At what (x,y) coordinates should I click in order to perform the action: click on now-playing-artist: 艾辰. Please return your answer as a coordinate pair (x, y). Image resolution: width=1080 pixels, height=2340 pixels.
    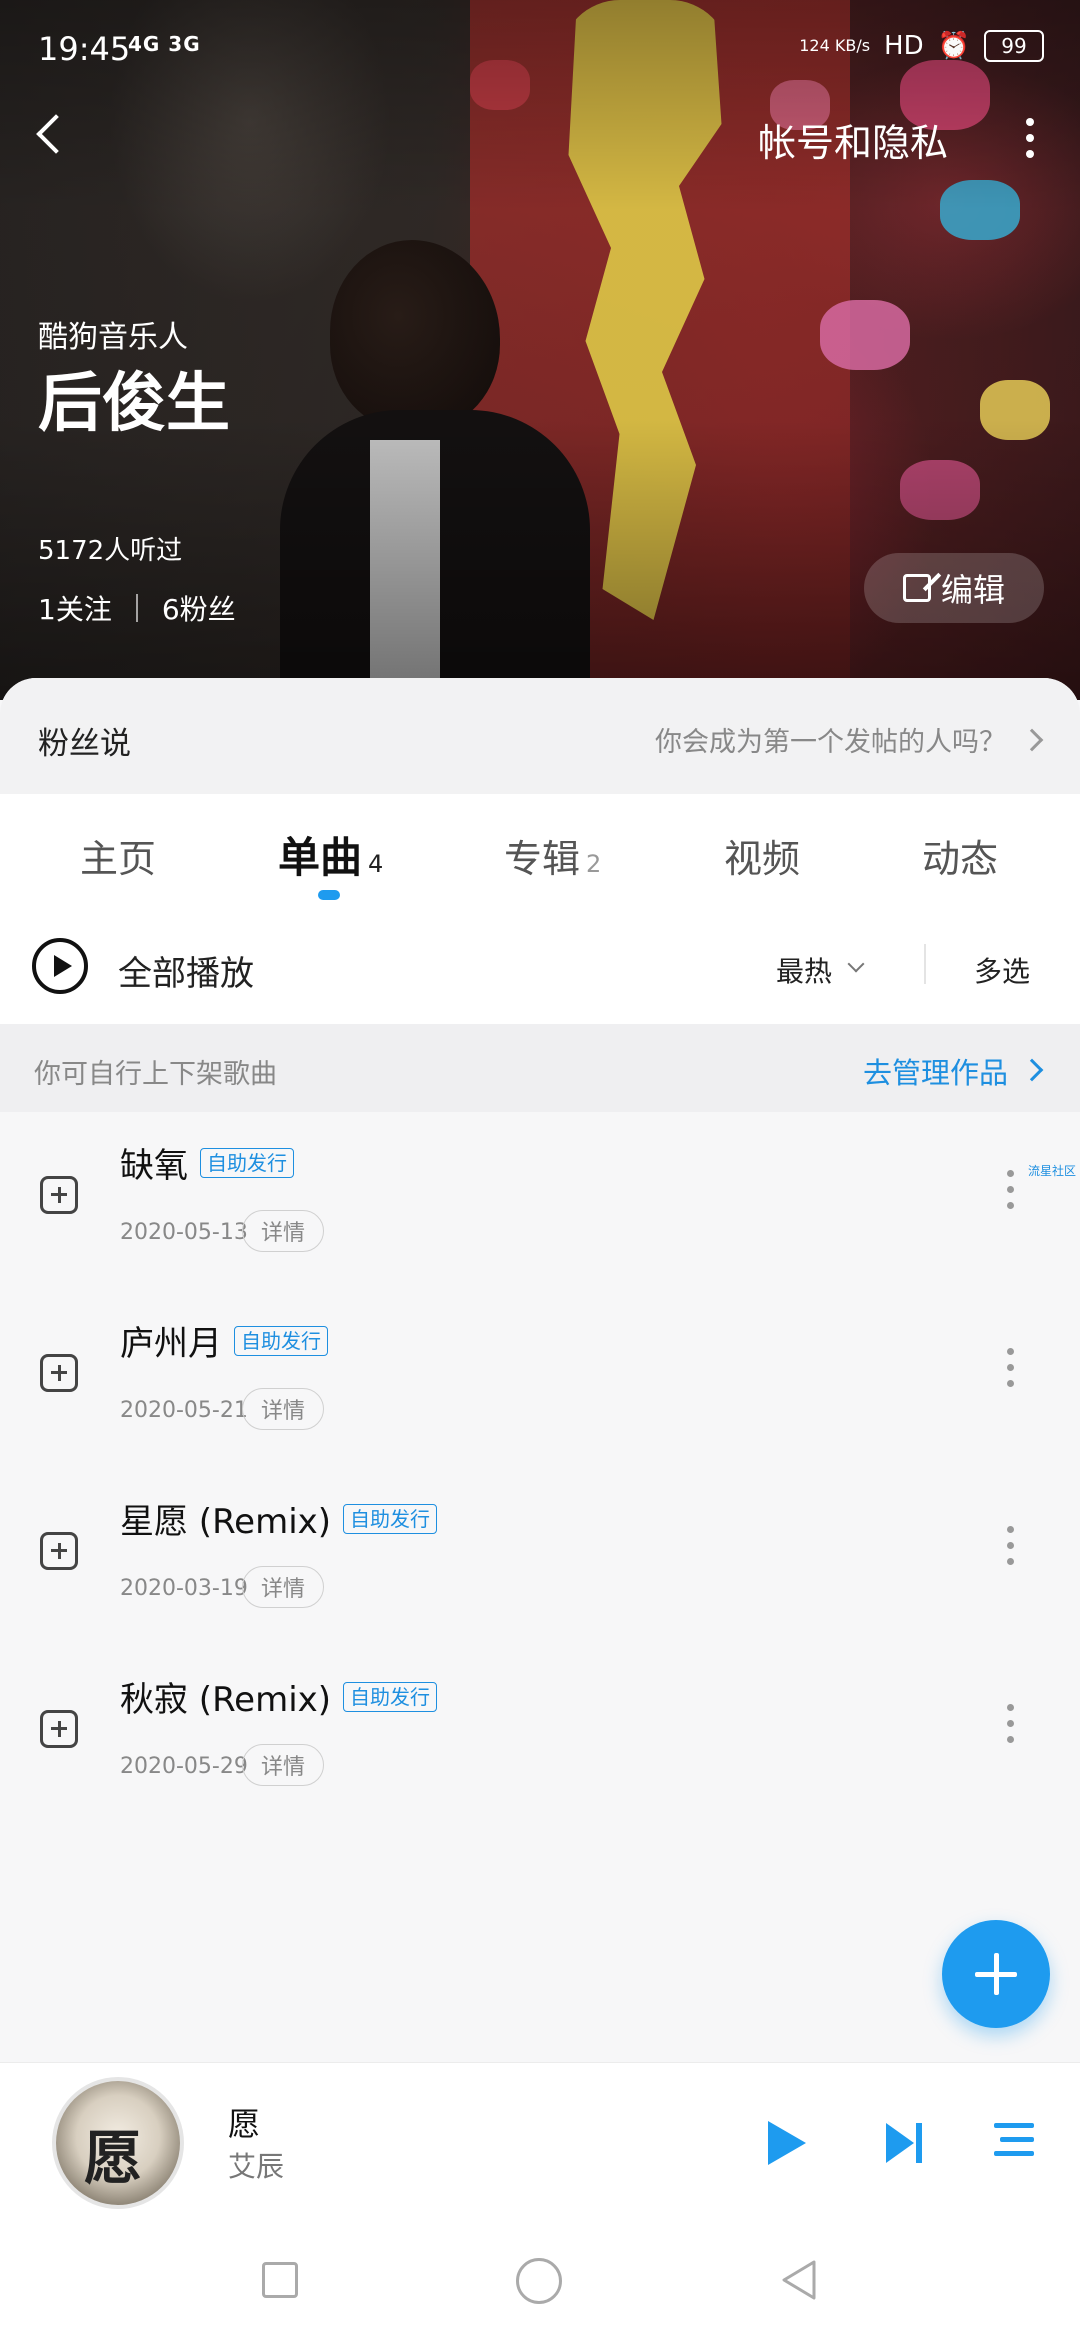
    Looking at the image, I should click on (256, 2166).